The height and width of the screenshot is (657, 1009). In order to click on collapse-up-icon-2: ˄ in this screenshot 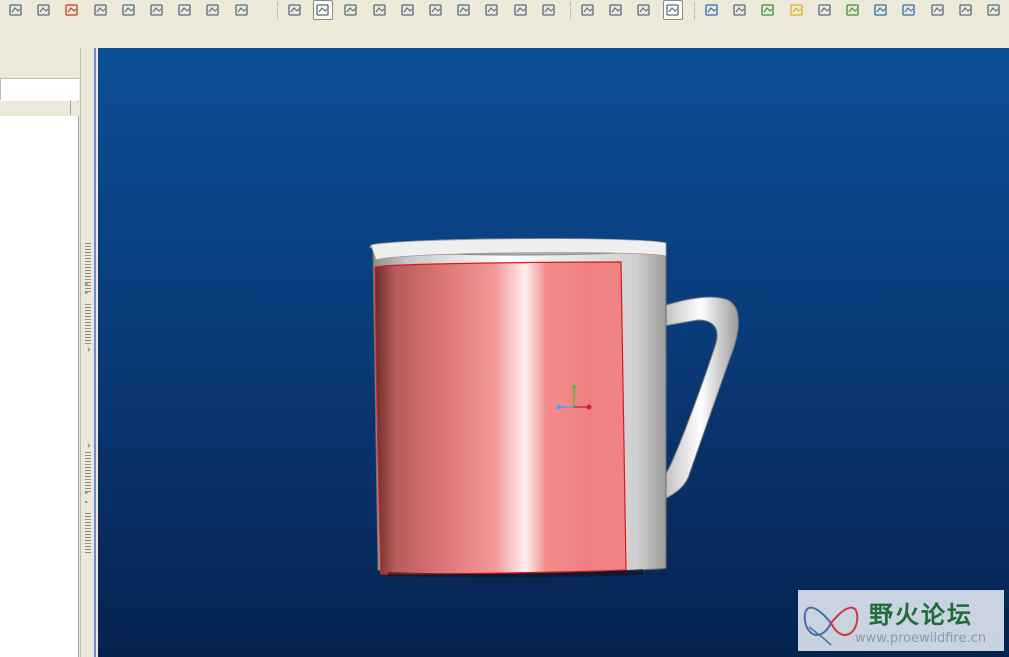, I will do `click(86, 297)`.